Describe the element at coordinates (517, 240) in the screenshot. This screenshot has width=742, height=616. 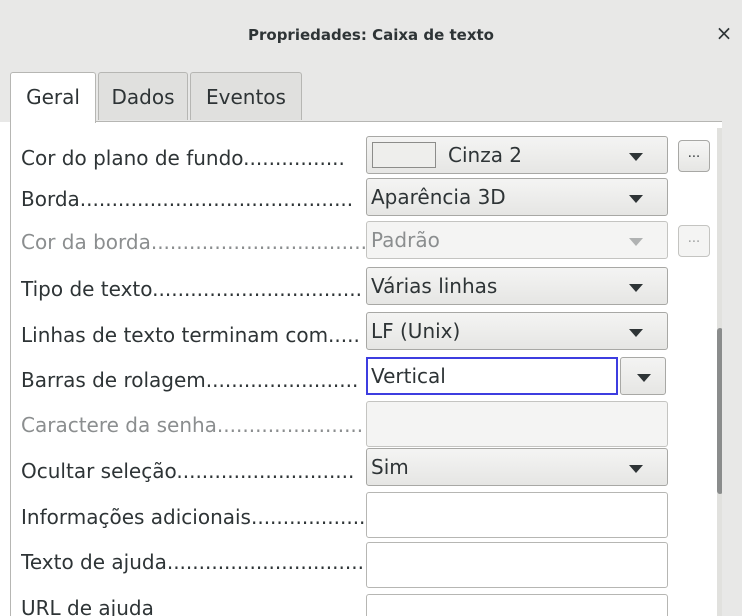
I see `border-color-dropdown: Padrão` at that location.